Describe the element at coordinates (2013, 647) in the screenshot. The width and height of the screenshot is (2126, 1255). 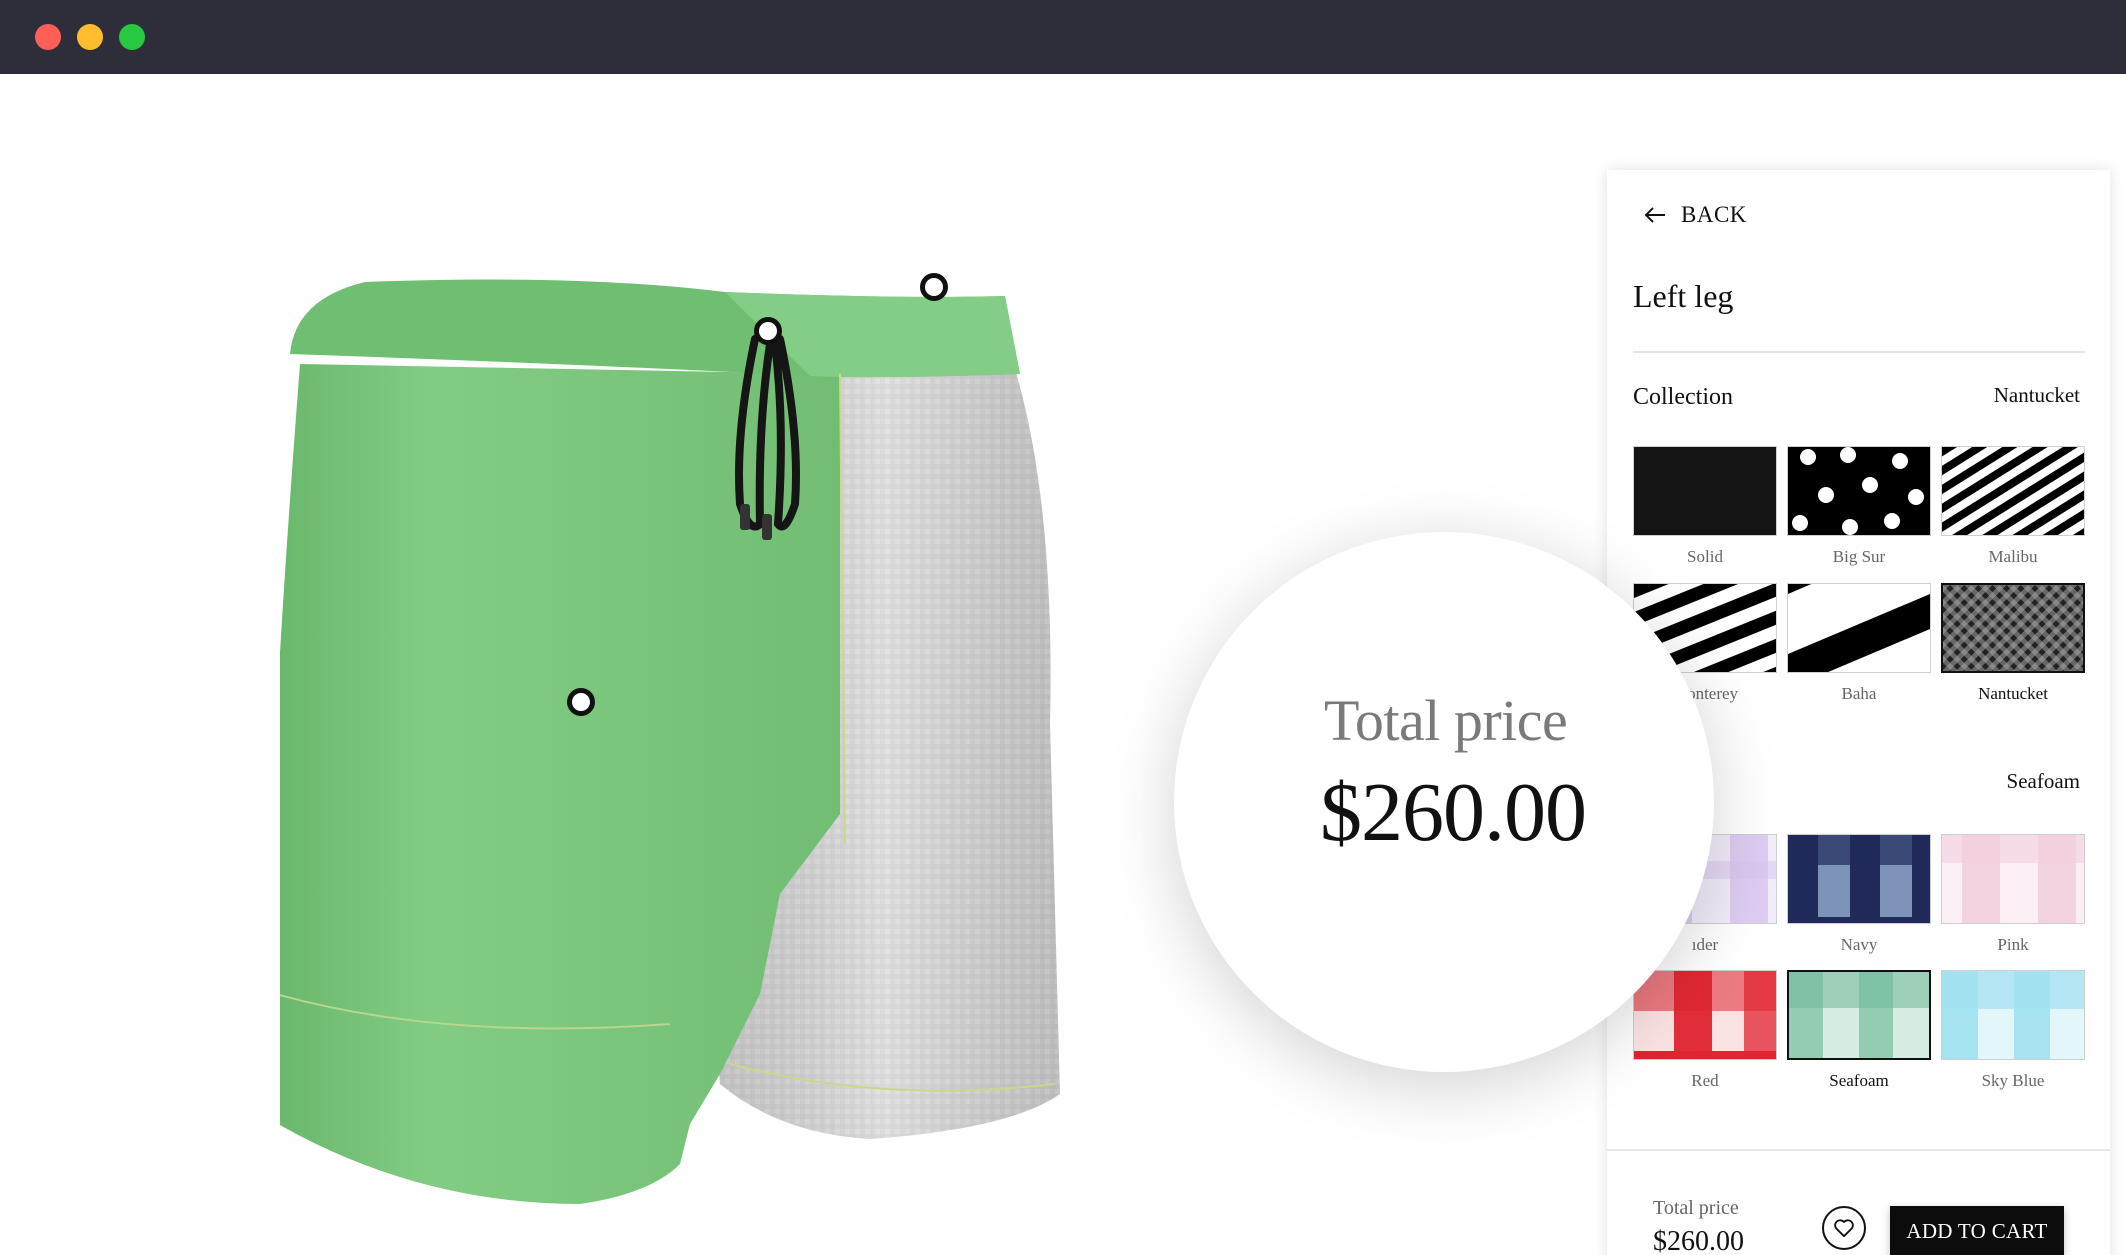
I see `pattern-swatch-nantucket: Nantucket` at that location.